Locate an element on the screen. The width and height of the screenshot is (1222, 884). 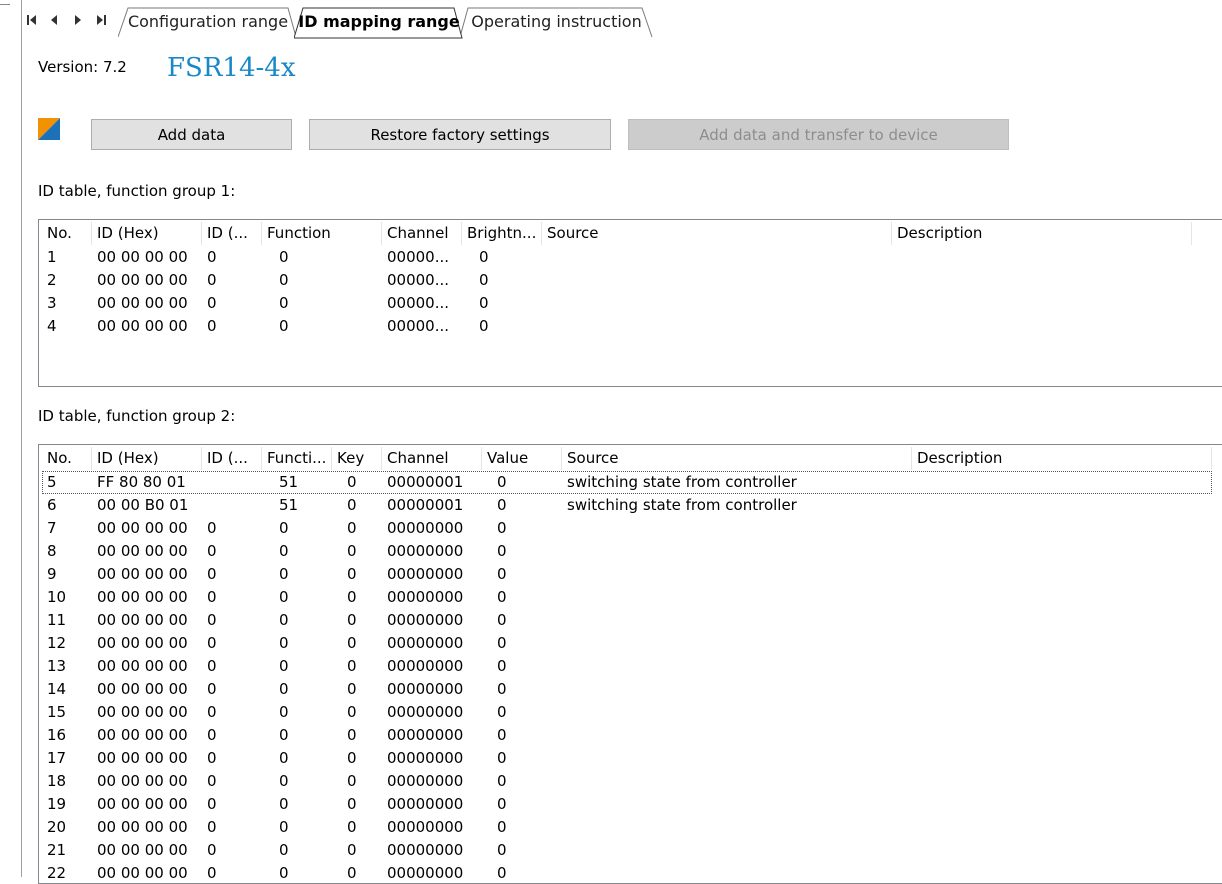
table-row: 19 00 00 00 00 0 0 0 00000000 0 is located at coordinates (627, 804).